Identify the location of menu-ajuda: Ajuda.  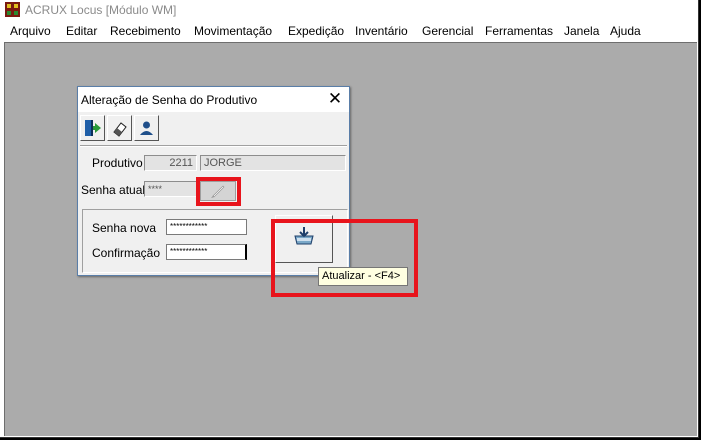
(625, 31).